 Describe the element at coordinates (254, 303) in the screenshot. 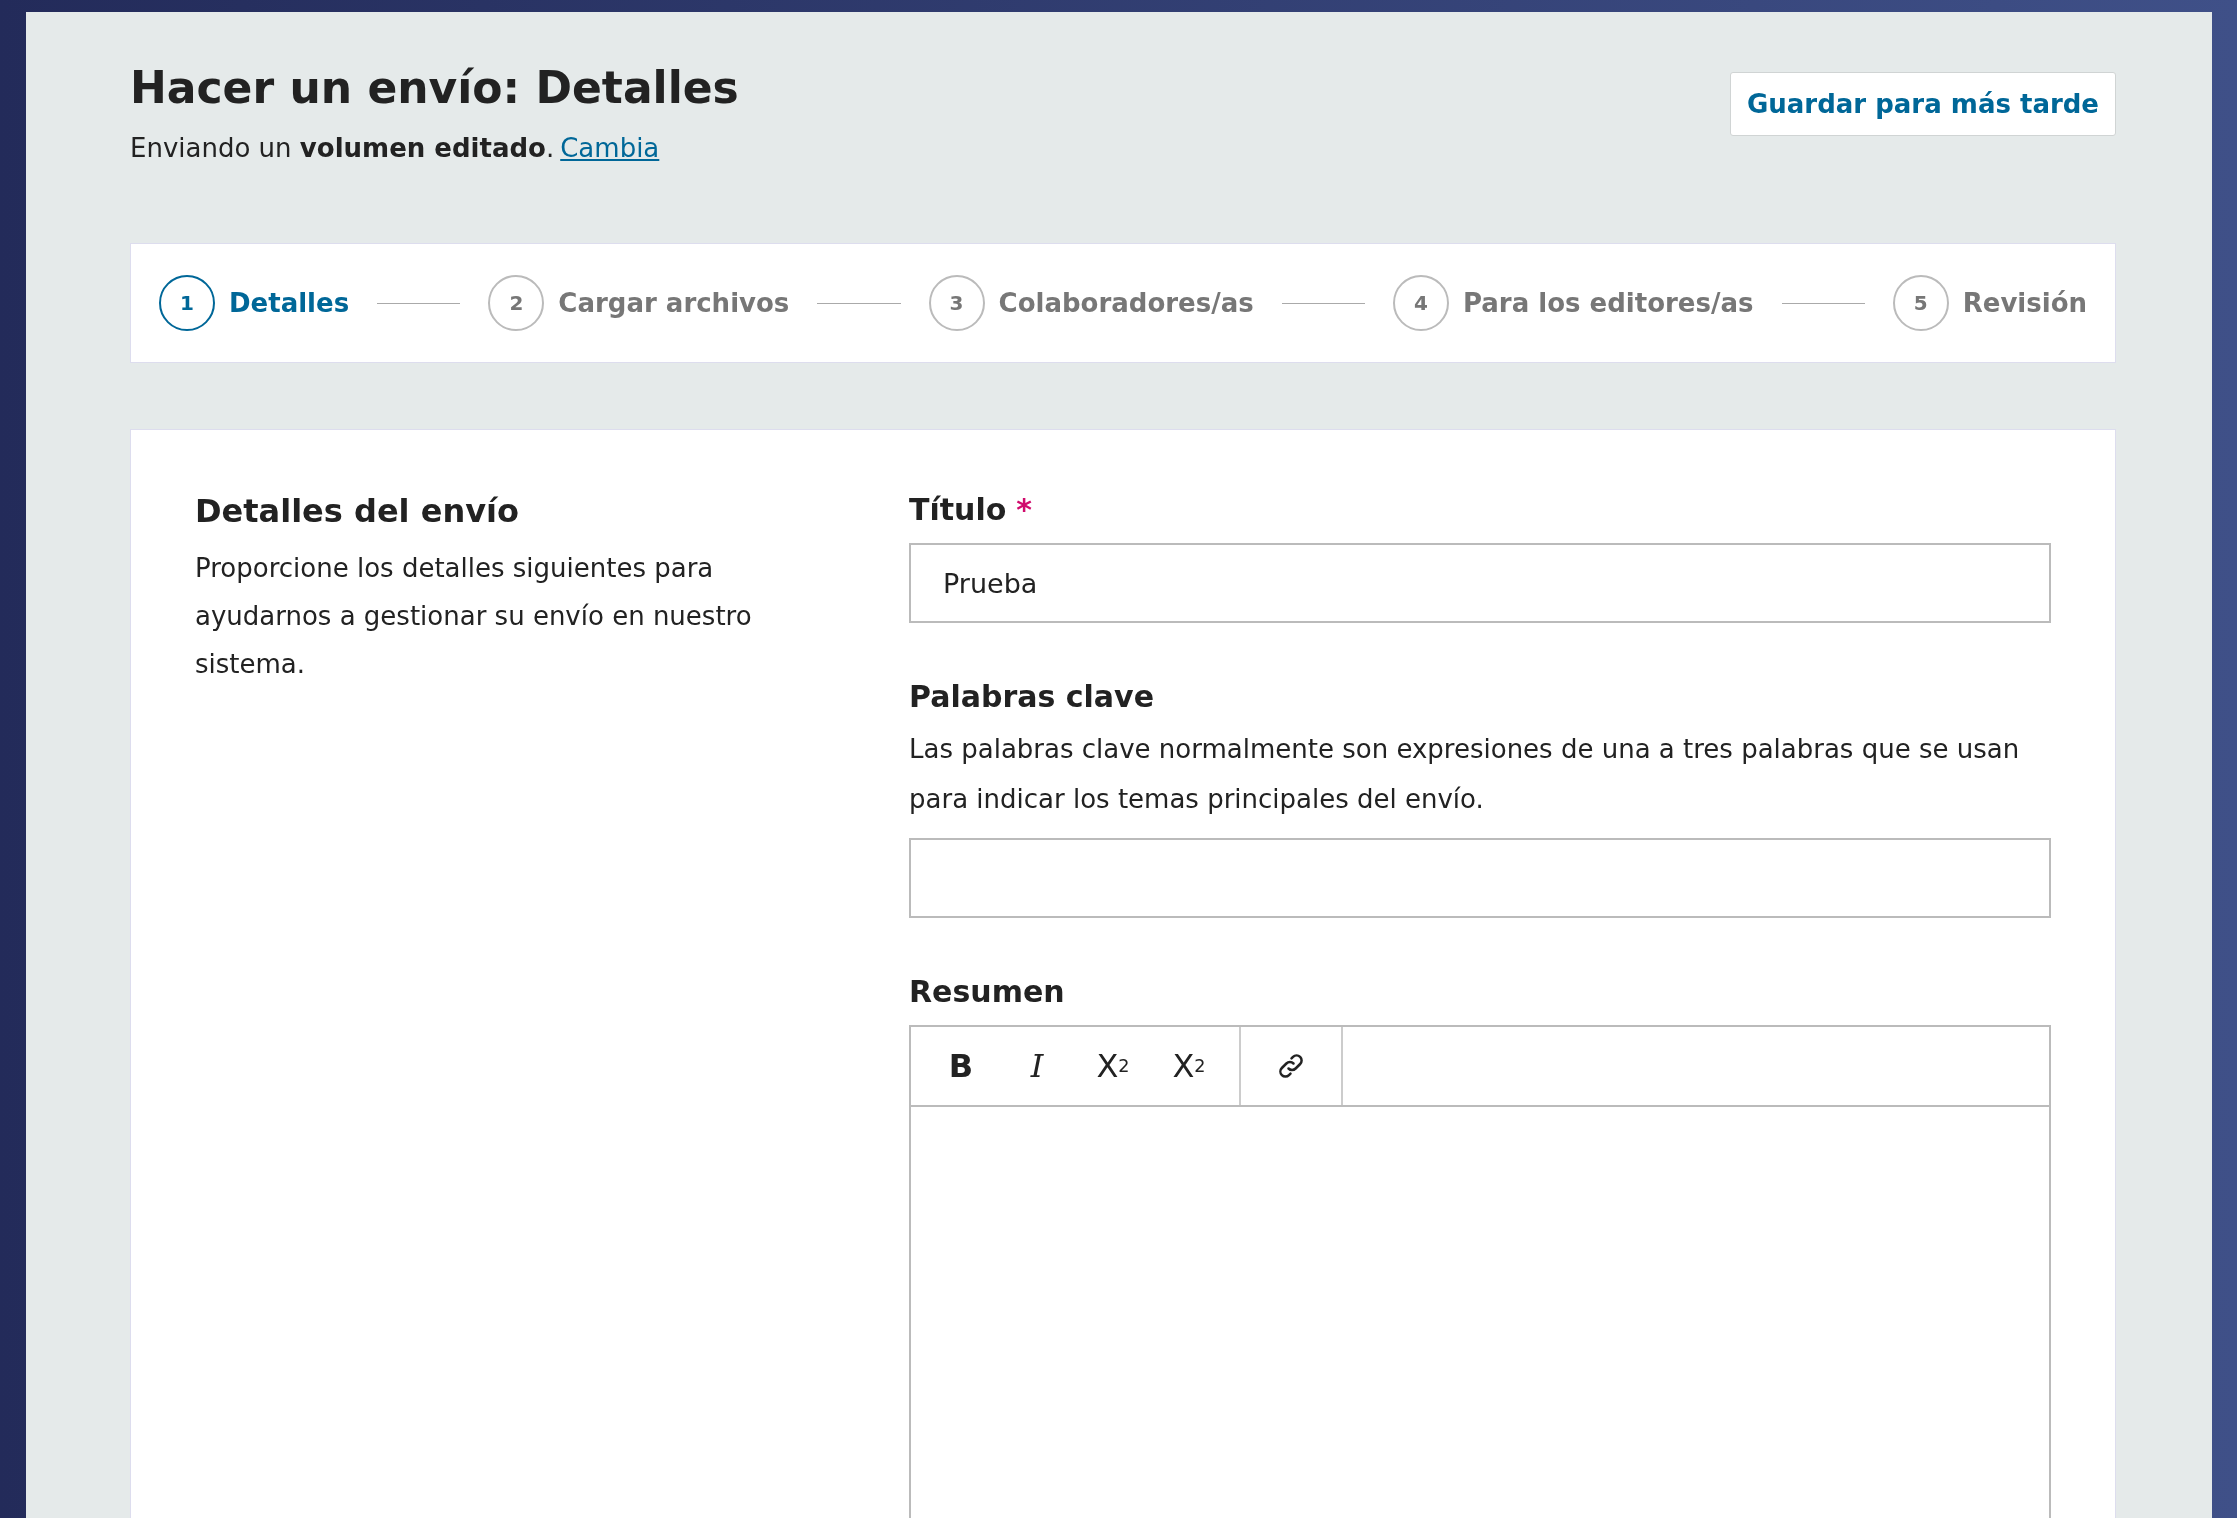

I see `step-tab: 1 Detalles` at that location.